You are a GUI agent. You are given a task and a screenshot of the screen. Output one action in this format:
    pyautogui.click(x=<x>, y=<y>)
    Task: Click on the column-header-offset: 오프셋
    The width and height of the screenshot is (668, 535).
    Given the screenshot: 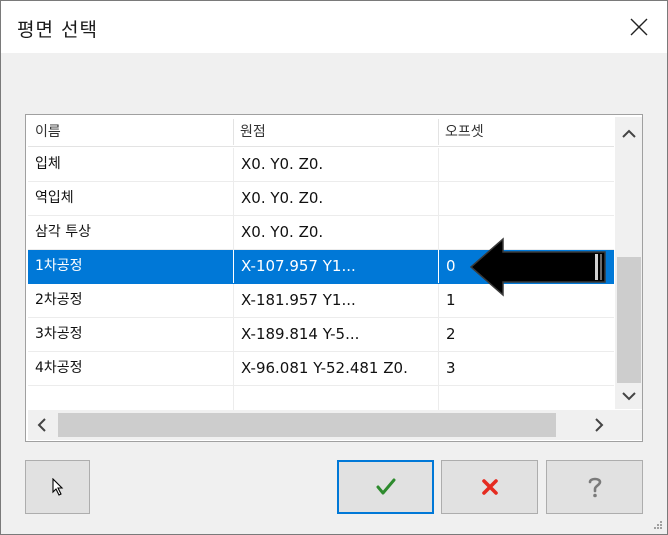 What is the action you would take?
    pyautogui.click(x=526, y=132)
    